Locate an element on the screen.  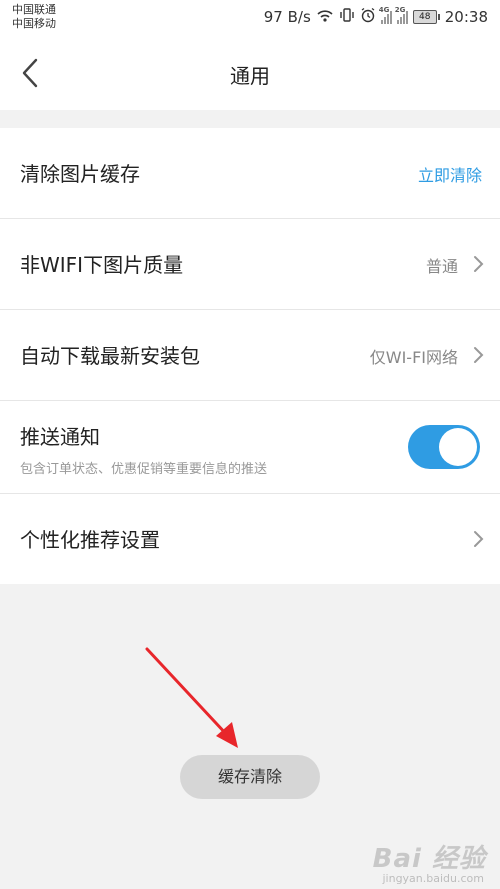
setting-label: 自动下载最新安装包 is located at coordinates (110, 356).